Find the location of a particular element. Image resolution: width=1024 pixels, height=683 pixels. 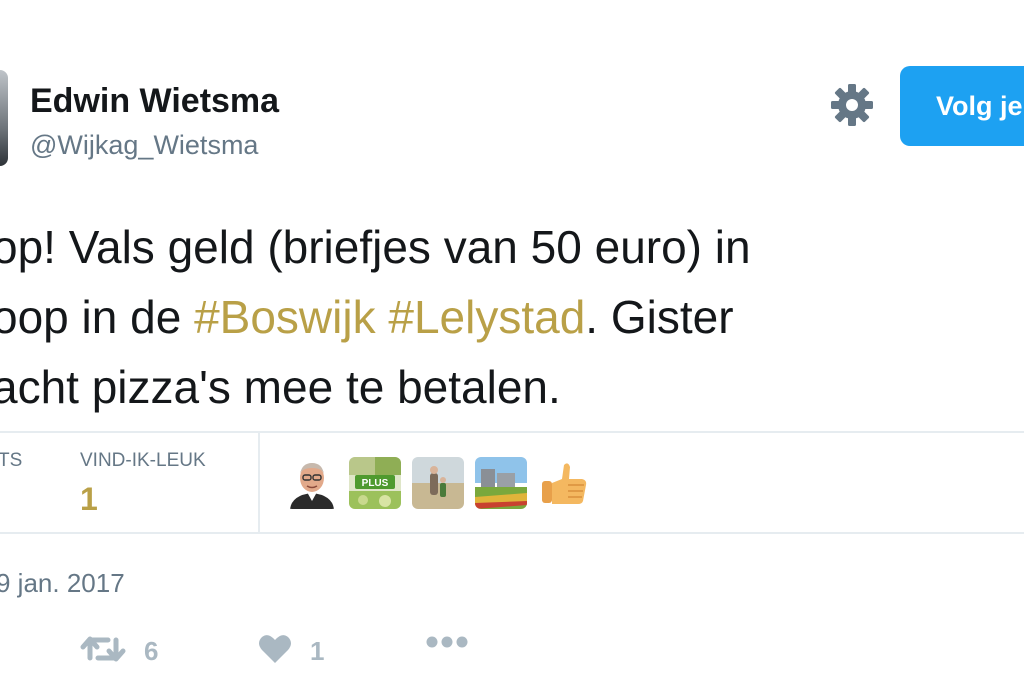

likes-stat-label: VIND-IK-LEUK is located at coordinates (143, 461).